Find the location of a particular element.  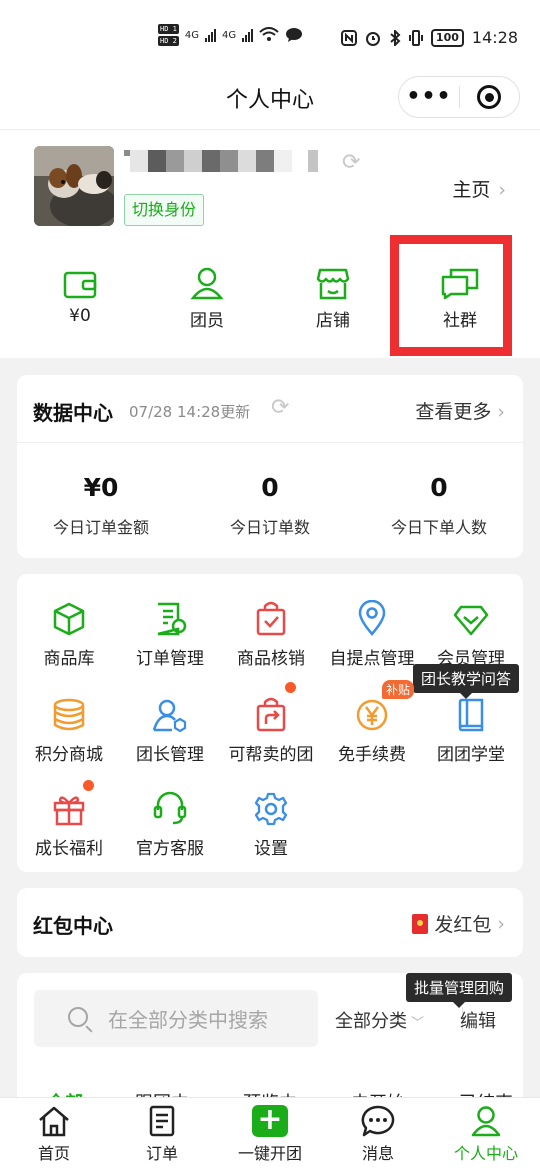

menu-label: 可帮卖的团 is located at coordinates (271, 755).